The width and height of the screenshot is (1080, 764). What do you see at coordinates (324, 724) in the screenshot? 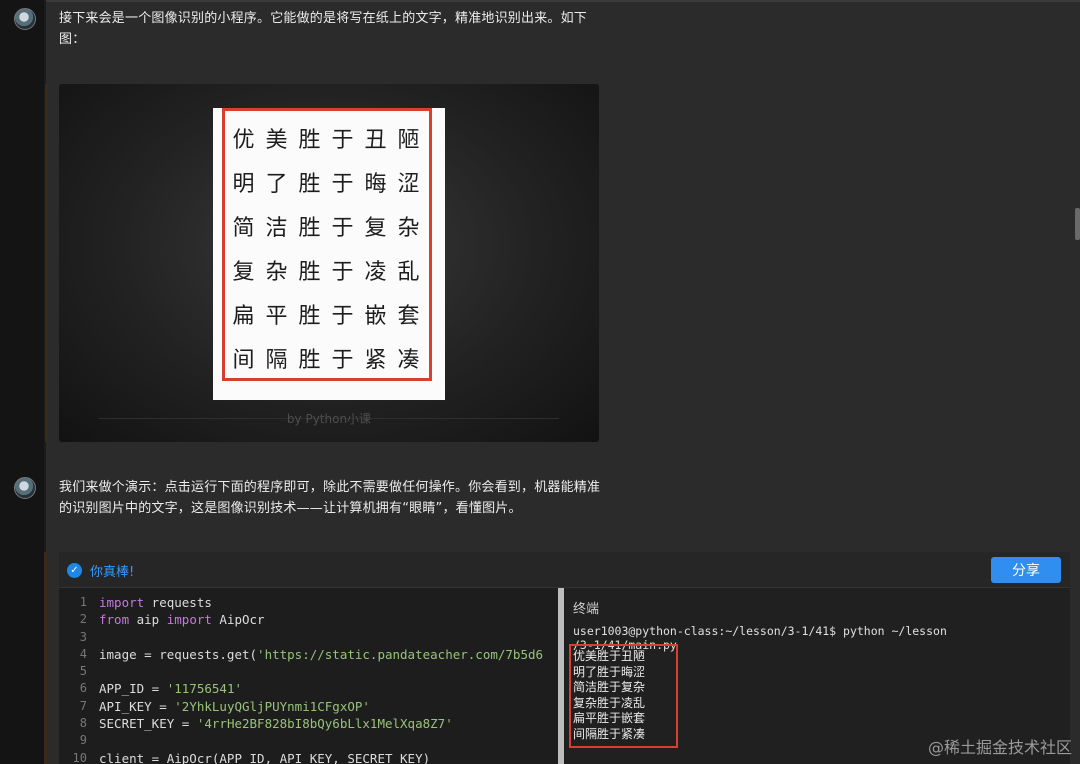
I see `string-literal: '4rrHe2BF828bI8bQy6bLlx1MelXqa8Z7'` at bounding box center [324, 724].